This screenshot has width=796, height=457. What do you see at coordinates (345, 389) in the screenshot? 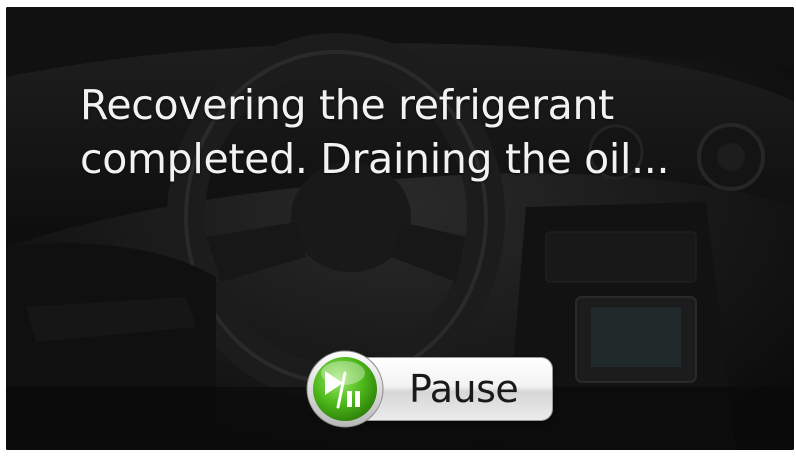
I see `play-pause-icon` at bounding box center [345, 389].